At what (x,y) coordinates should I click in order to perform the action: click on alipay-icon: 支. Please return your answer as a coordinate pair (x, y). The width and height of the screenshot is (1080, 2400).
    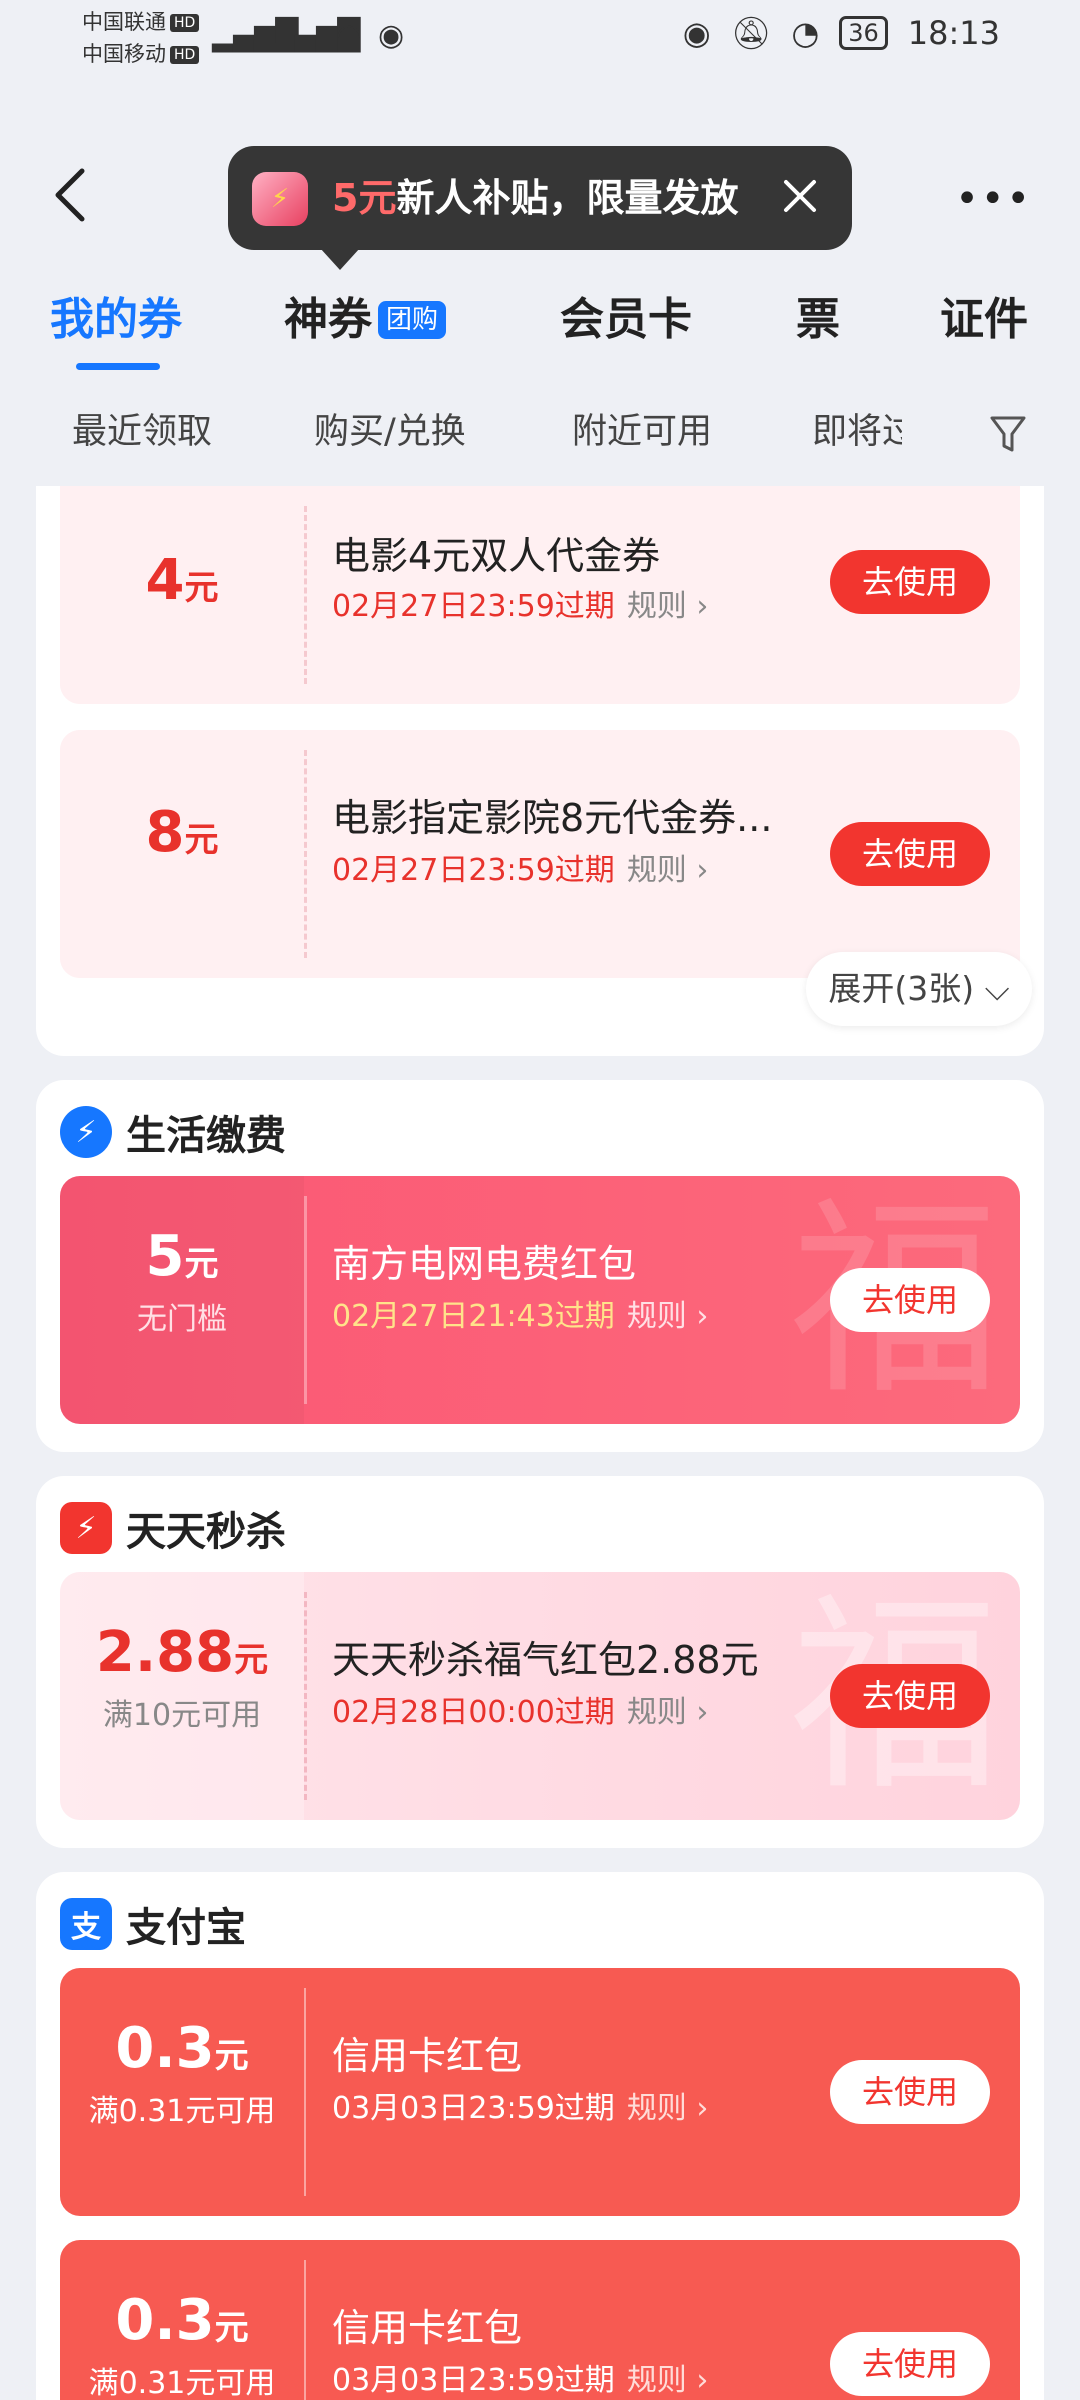
    Looking at the image, I should click on (86, 1924).